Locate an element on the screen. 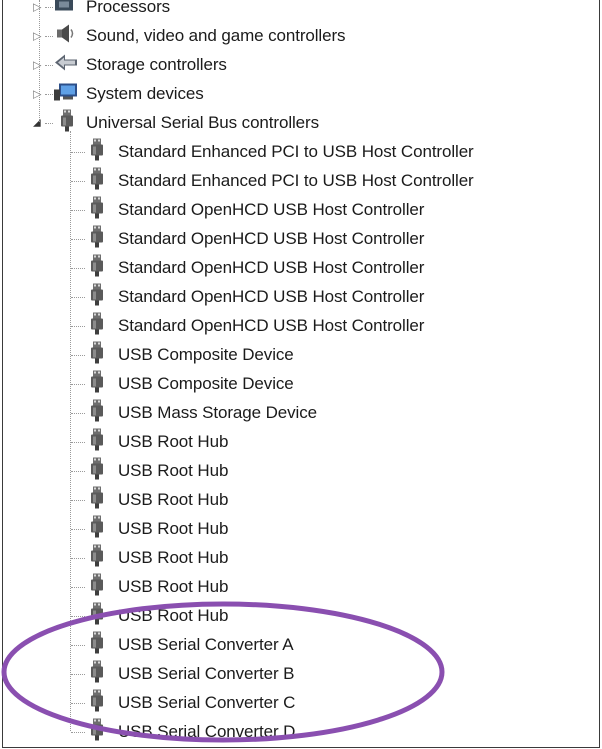 The width and height of the screenshot is (602, 749). tree-category-processors: ▷ Processors is located at coordinates (301, 10).